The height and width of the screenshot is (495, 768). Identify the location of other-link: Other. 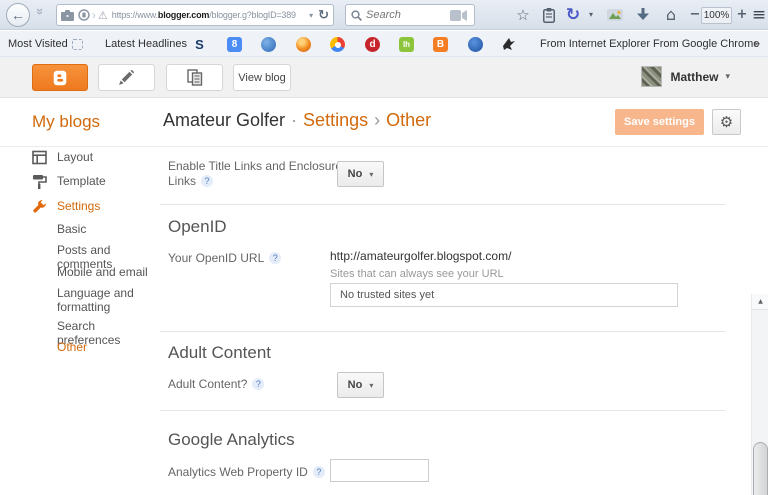
(408, 120).